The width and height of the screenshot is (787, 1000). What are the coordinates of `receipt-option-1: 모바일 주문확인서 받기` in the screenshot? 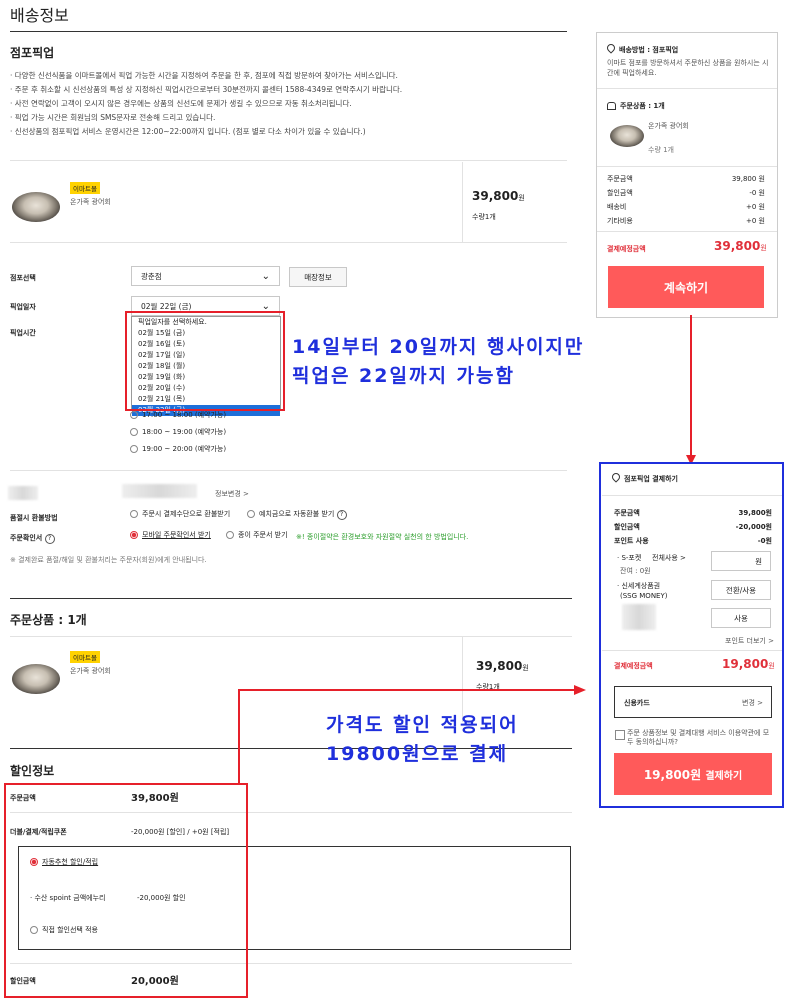 It's located at (170, 535).